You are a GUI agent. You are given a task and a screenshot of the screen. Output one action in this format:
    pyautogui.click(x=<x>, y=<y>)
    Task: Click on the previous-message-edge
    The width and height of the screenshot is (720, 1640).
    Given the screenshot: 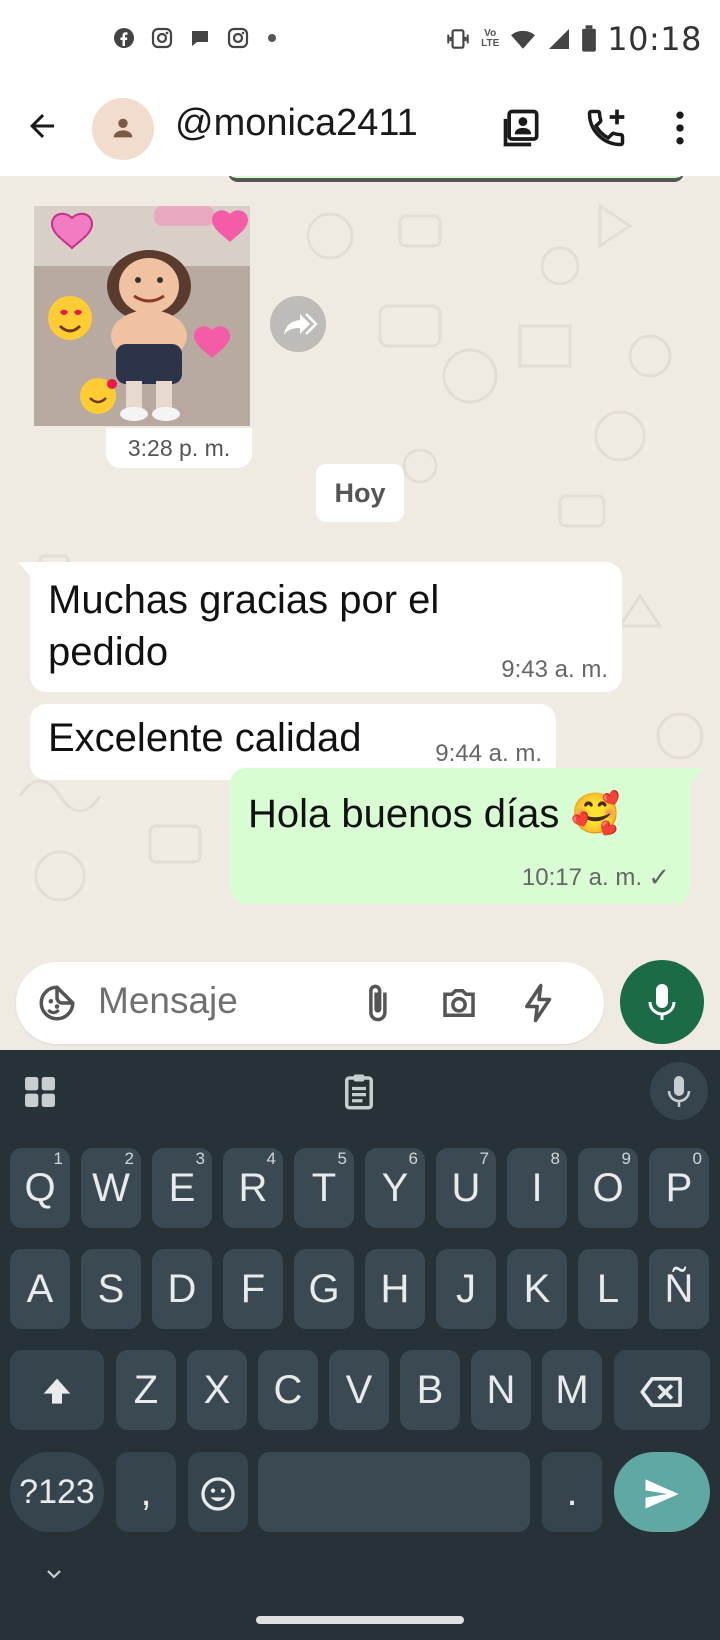 What is the action you would take?
    pyautogui.click(x=456, y=179)
    